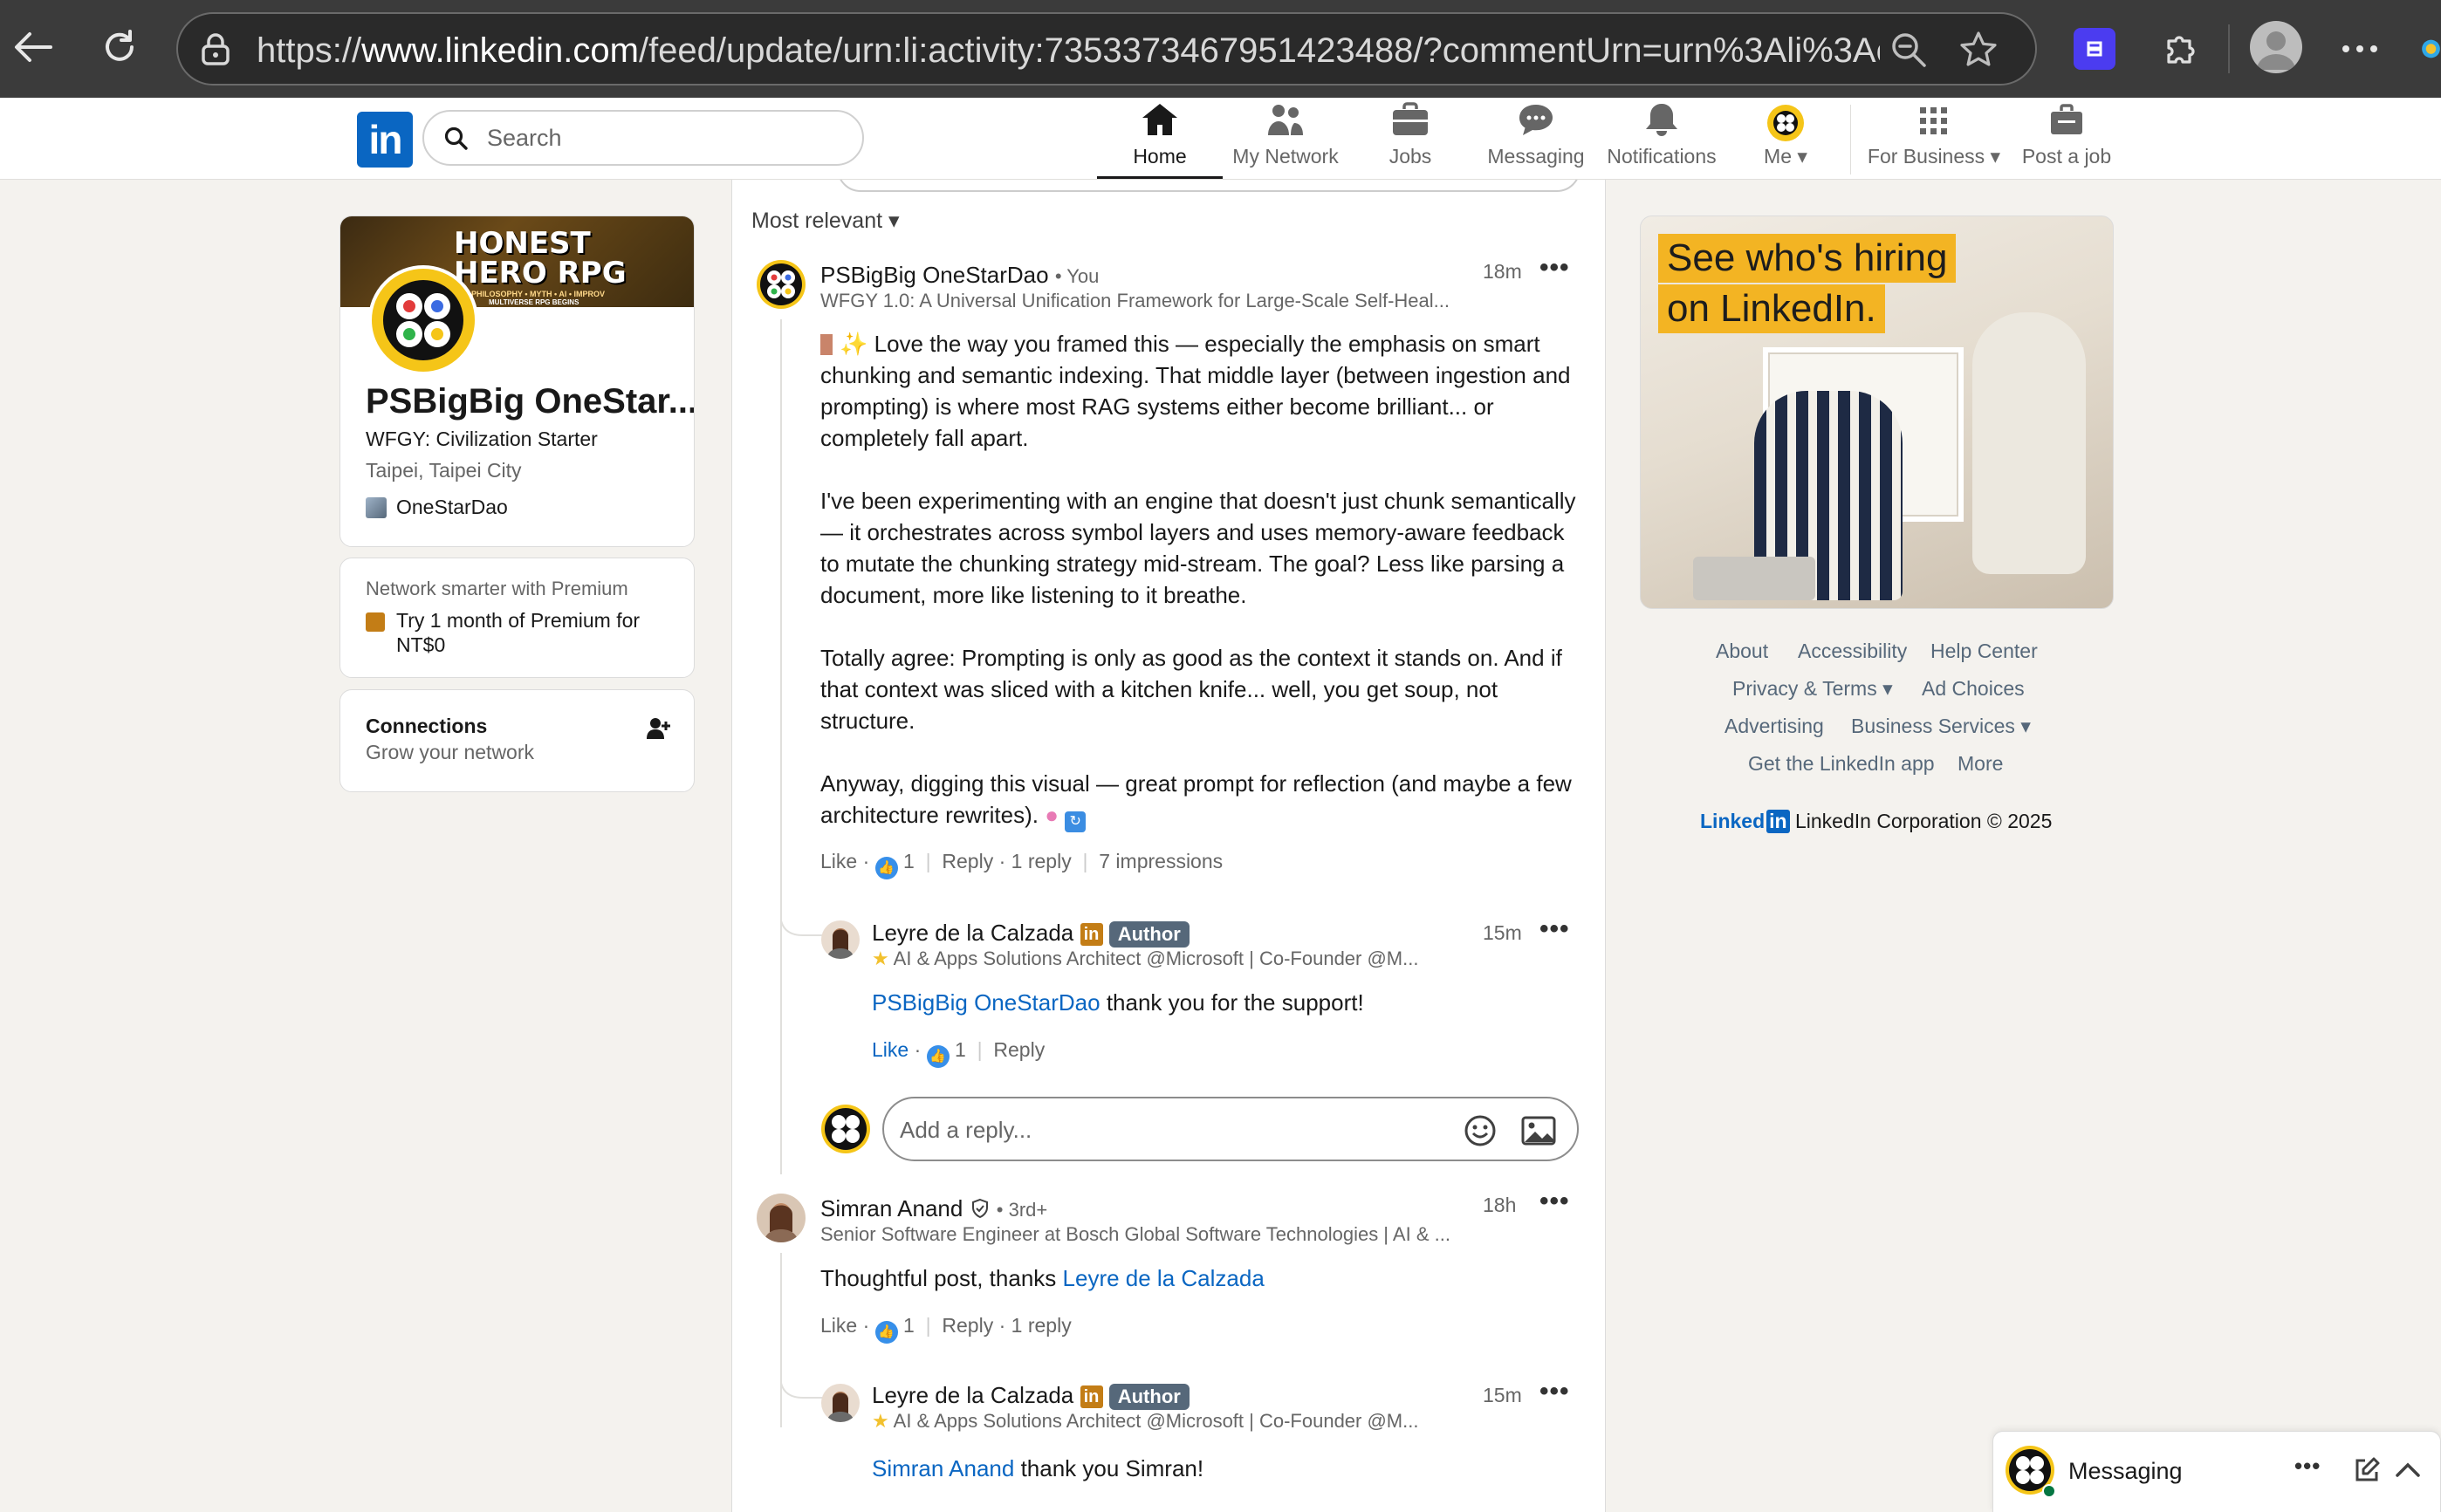 The height and width of the screenshot is (1512, 2441). What do you see at coordinates (2307, 1466) in the screenshot?
I see `messaging-more-icon: •••` at bounding box center [2307, 1466].